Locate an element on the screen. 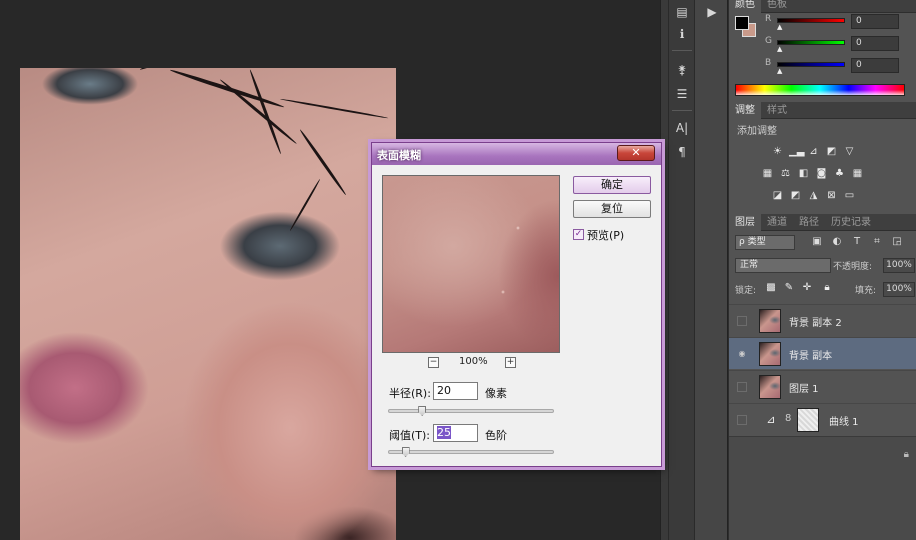 Image resolution: width=916 pixels, height=540 pixels. eye-icon: ◉ is located at coordinates (742, 354).